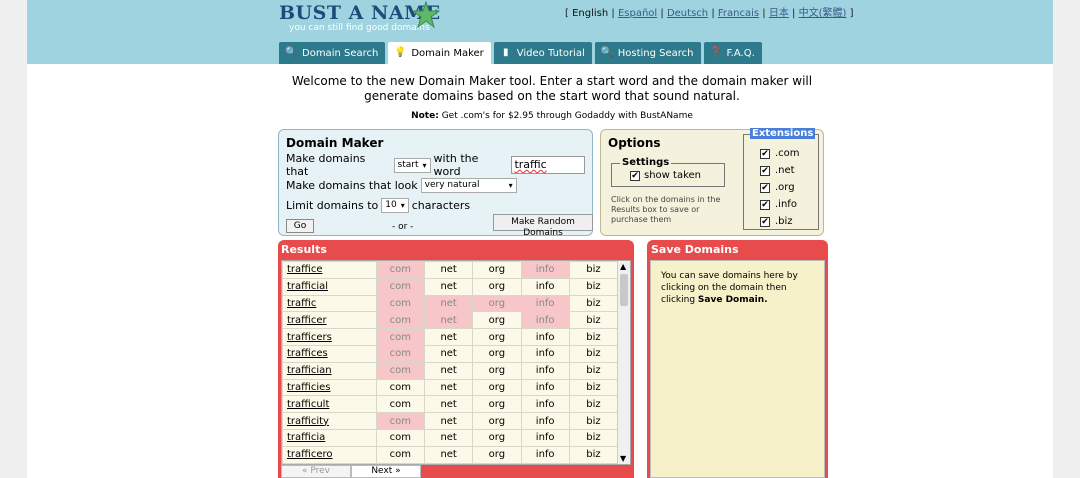 The image size is (1080, 478). Describe the element at coordinates (623, 362) in the screenshot. I see `results-scrollbar: ▲ ▼` at that location.